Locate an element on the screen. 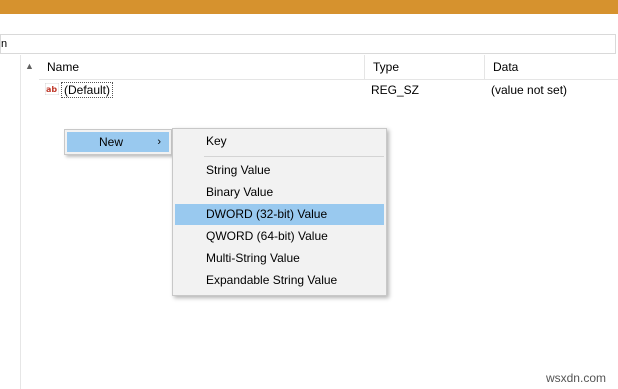  submenu-item-dword-value: DWORD (32-bit) Value is located at coordinates (279, 214).